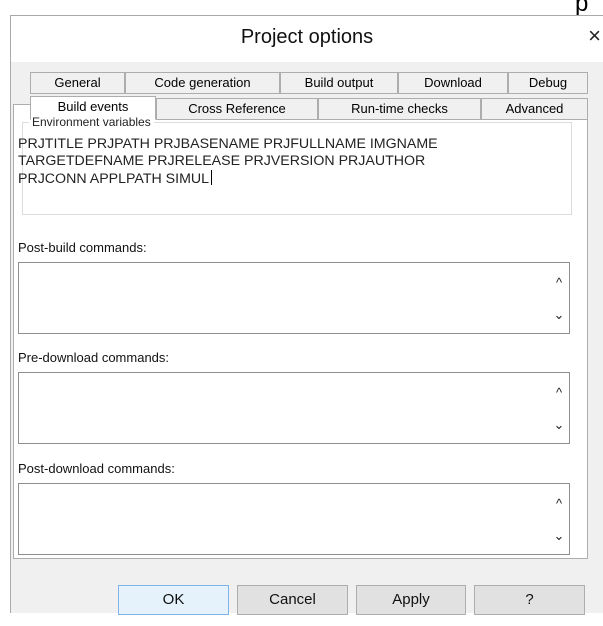 The width and height of the screenshot is (603, 626). I want to click on post-download-scrollbar: ^ ⌄, so click(559, 519).